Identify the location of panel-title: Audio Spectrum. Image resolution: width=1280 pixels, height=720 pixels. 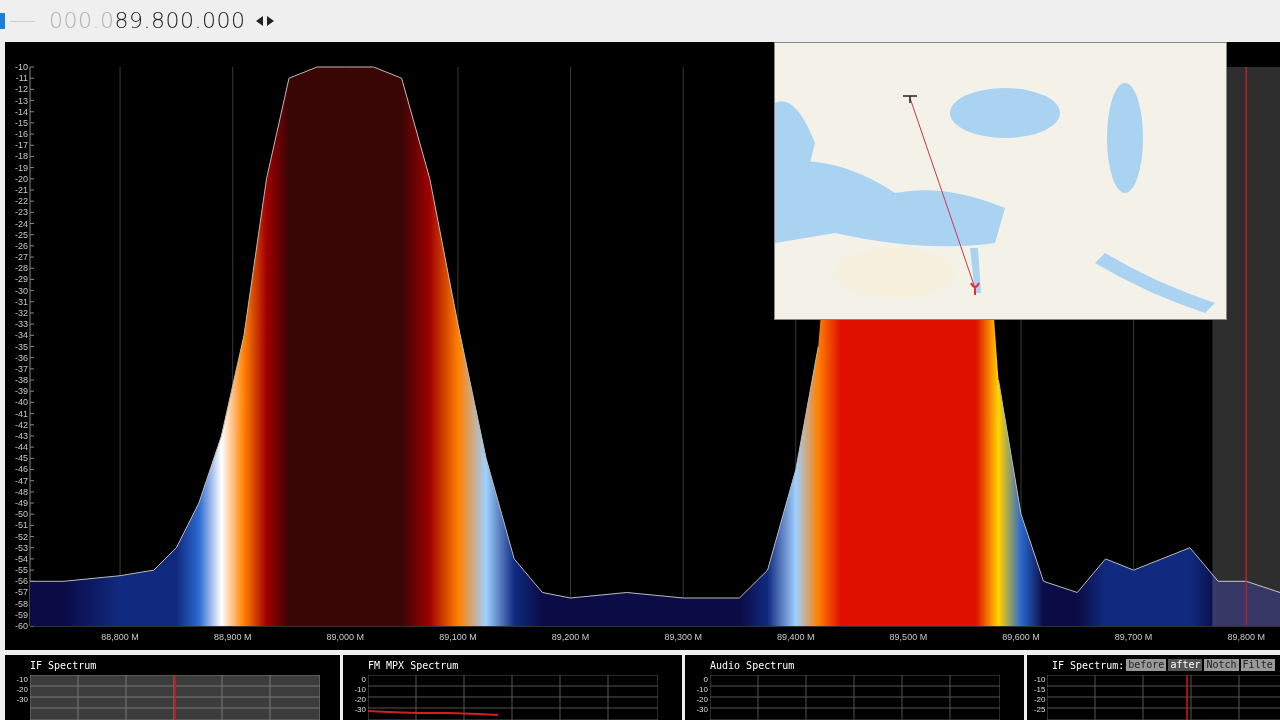
(752, 665).